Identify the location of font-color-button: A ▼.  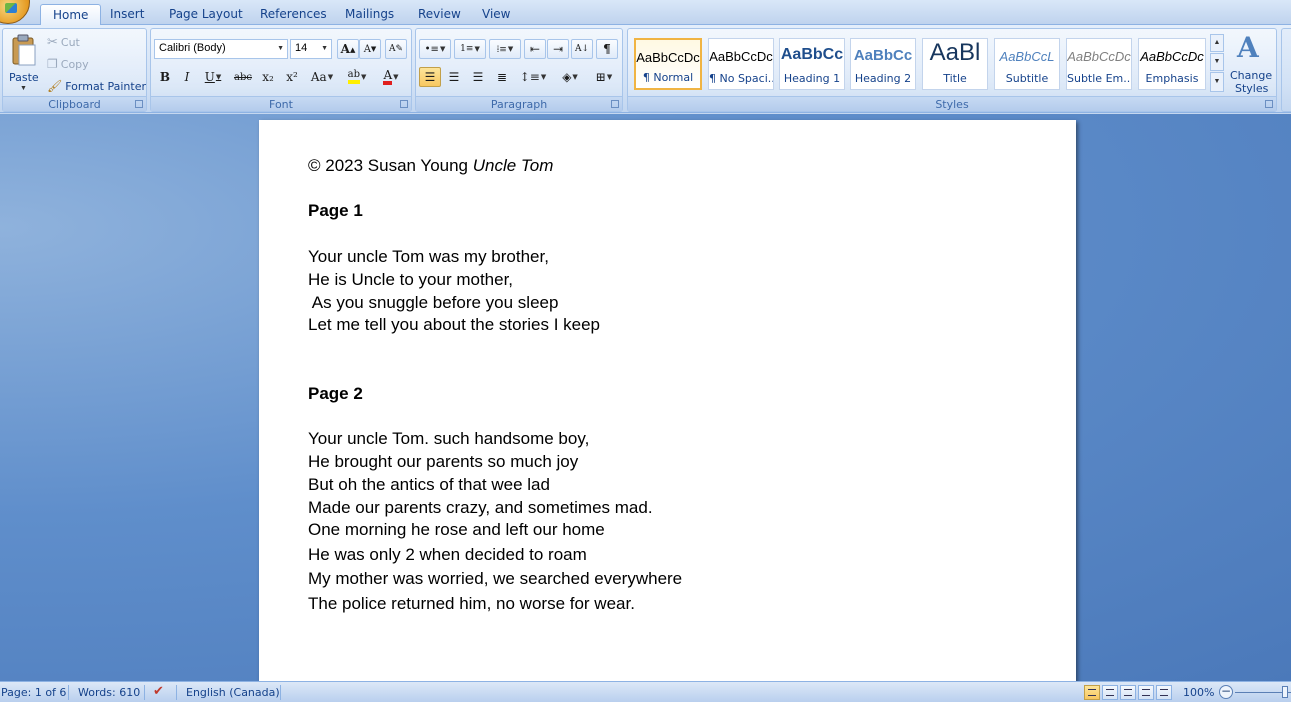
(391, 77).